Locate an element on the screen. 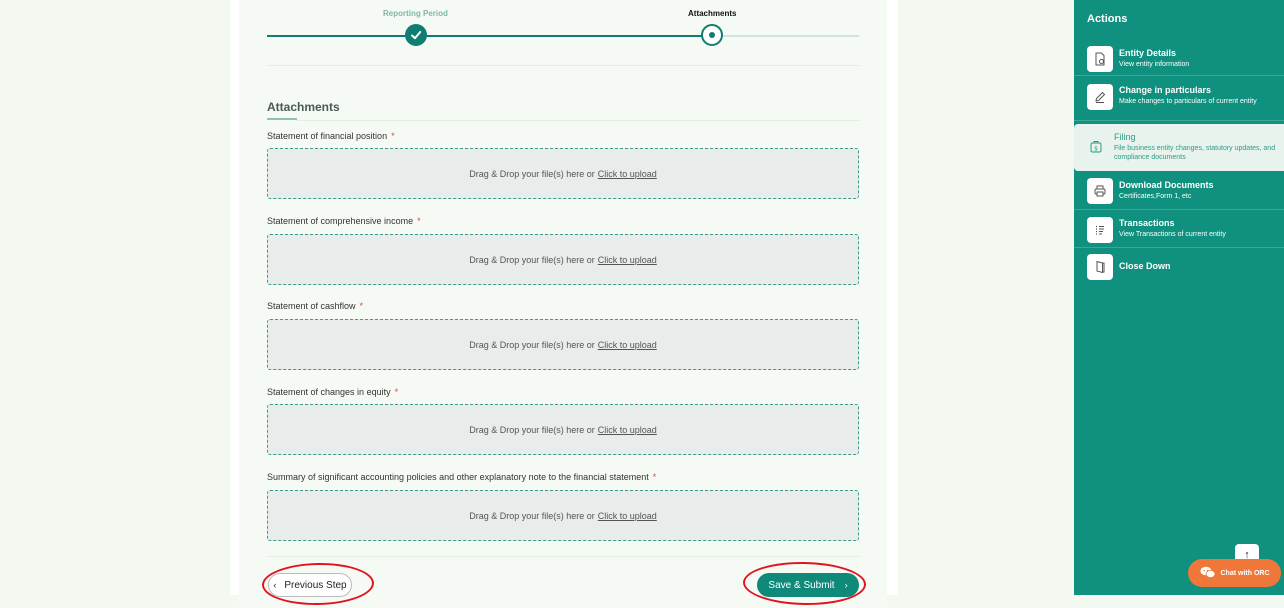 Image resolution: width=1284 pixels, height=608 pixels. door-icon is located at coordinates (1100, 267).